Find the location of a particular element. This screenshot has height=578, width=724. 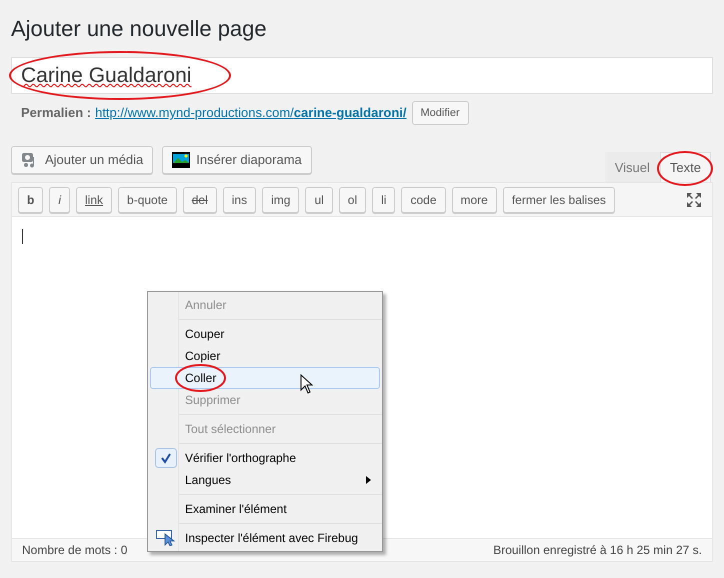

text-cursor is located at coordinates (22, 236).